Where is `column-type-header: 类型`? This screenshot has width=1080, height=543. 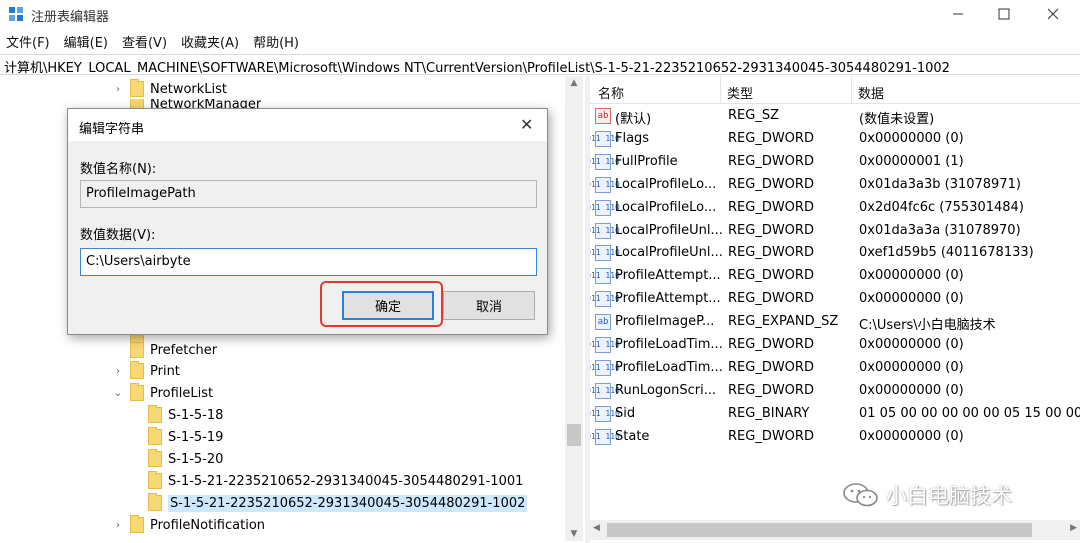 column-type-header: 类型 is located at coordinates (740, 92).